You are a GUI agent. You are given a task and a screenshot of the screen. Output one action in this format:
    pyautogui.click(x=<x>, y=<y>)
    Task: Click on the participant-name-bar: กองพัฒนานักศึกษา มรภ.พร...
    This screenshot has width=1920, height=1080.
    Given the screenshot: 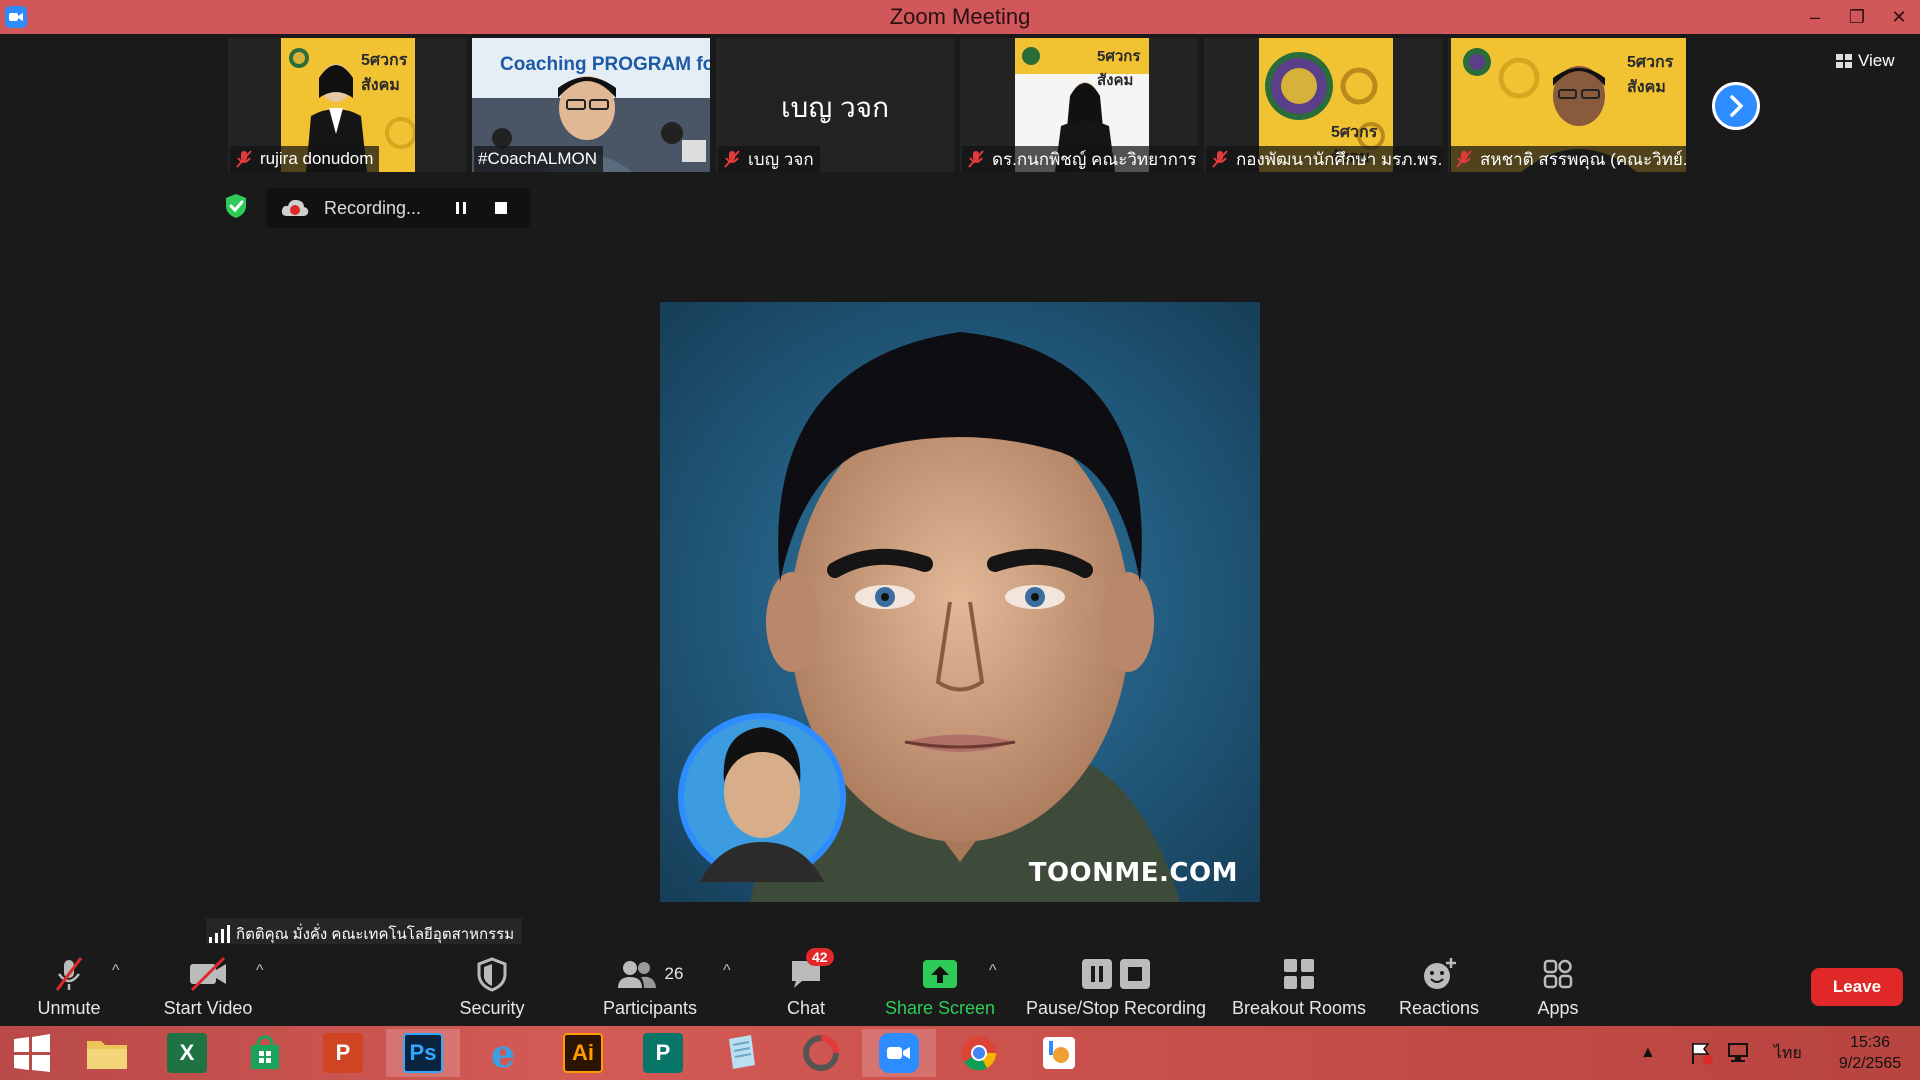 What is the action you would take?
    pyautogui.click(x=1324, y=159)
    